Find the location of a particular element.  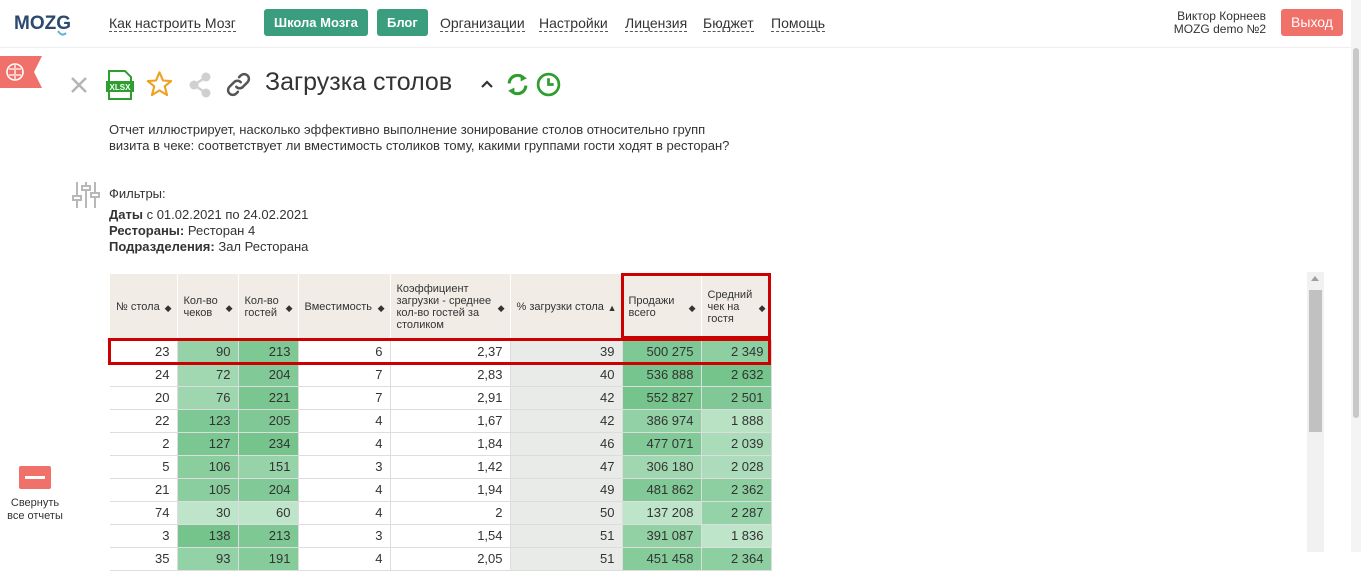

table-row: 20 76 221 7 2,91 42 552 827 2 501 is located at coordinates (441, 398).